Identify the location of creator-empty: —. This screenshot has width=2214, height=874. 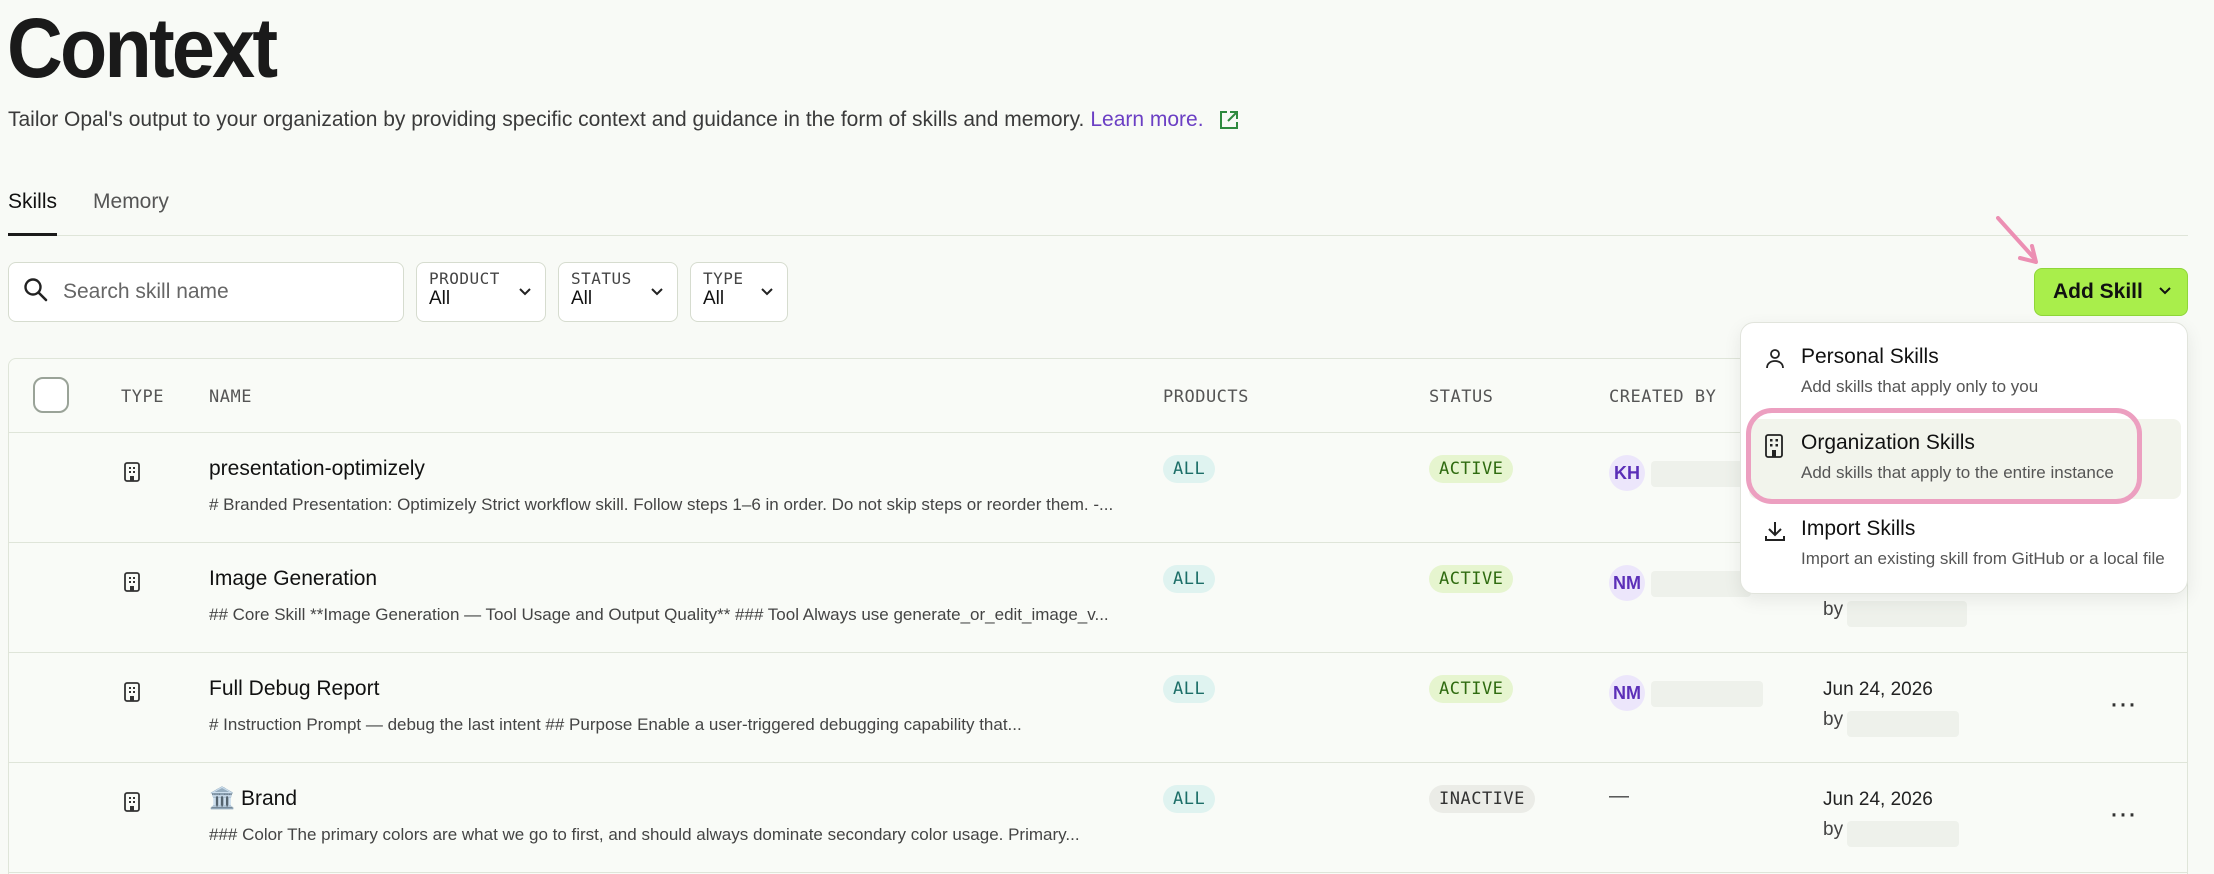
(1619, 796).